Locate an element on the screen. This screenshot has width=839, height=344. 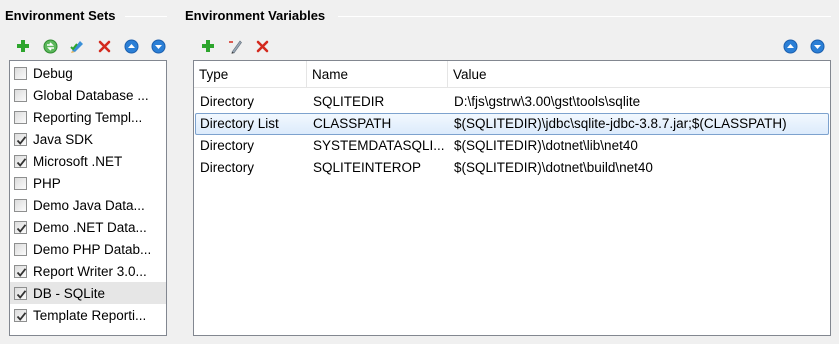
list-item: Debug is located at coordinates (88, 73).